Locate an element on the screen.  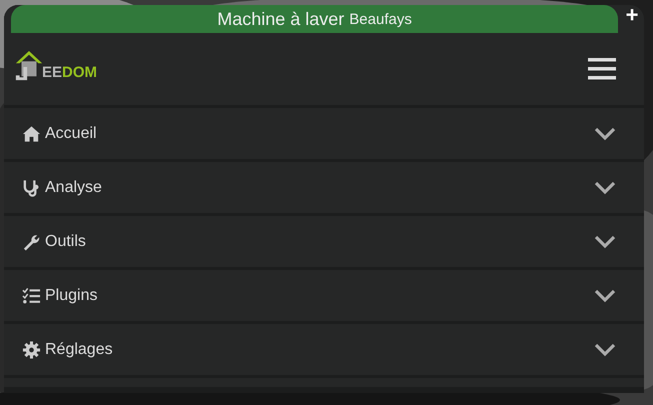
settings-icon is located at coordinates (31, 349).